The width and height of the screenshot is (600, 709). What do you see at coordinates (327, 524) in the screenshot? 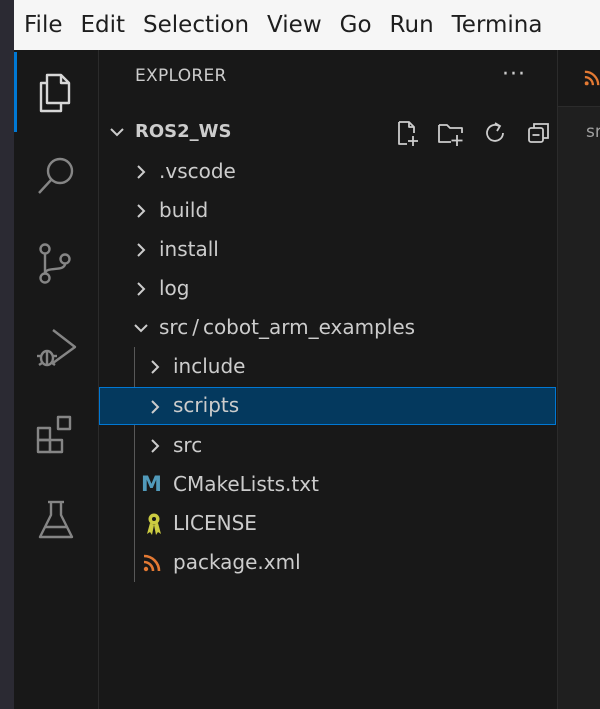
I see `tree-item-license: LICENSE` at bounding box center [327, 524].